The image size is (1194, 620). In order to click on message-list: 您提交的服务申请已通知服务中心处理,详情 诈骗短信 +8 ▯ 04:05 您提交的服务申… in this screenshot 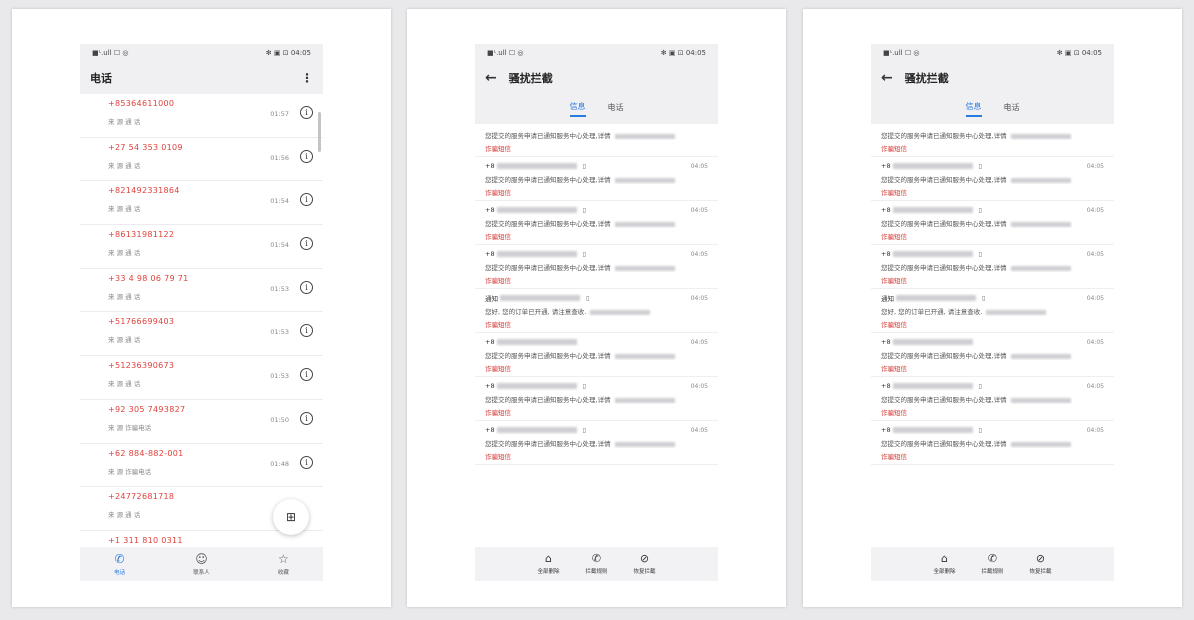, I will do `click(596, 336)`.